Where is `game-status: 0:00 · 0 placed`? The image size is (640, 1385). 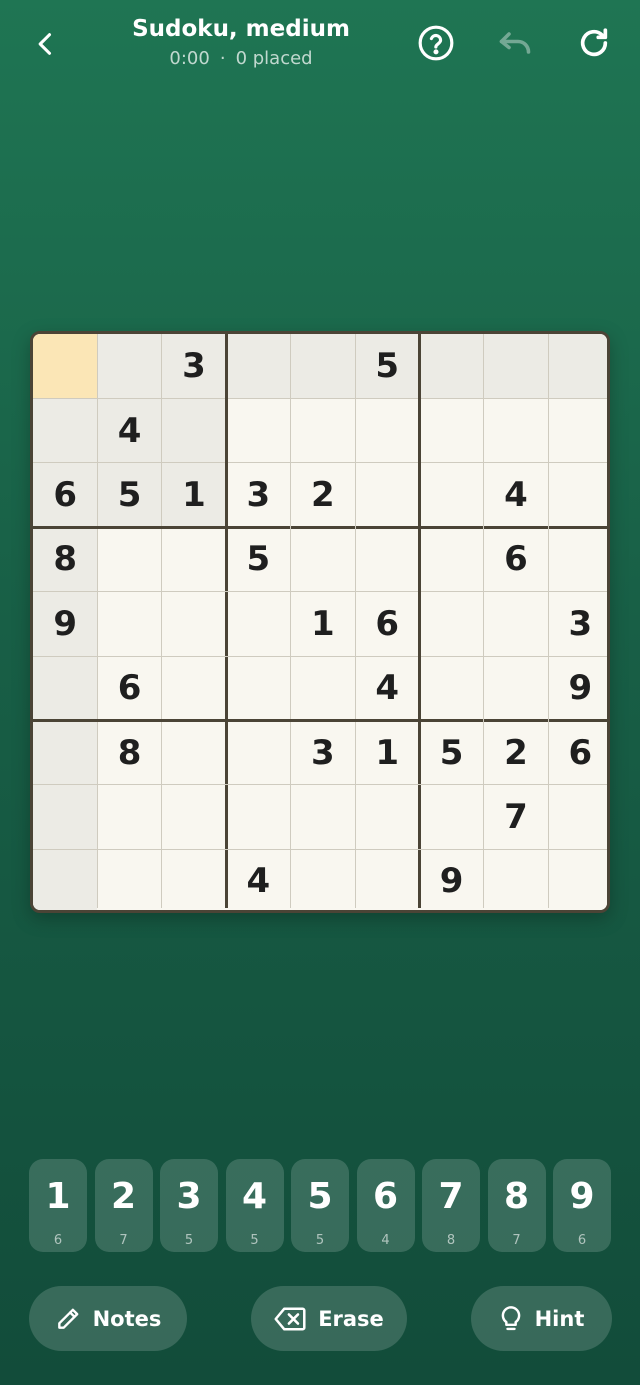
game-status: 0:00 · 0 placed is located at coordinates (241, 59).